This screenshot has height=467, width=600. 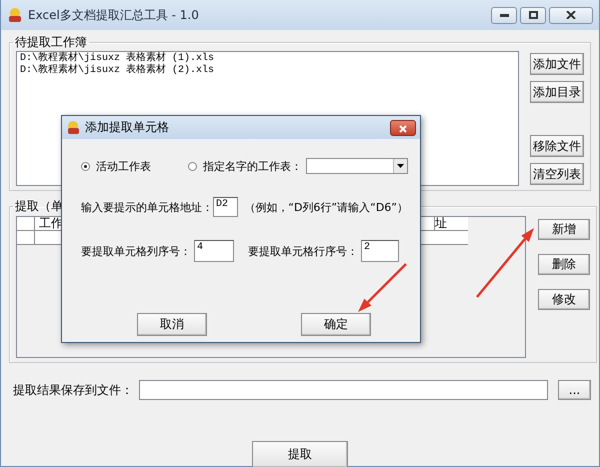 I want to click on save-label: 提取结果保存到文件：, so click(x=73, y=390).